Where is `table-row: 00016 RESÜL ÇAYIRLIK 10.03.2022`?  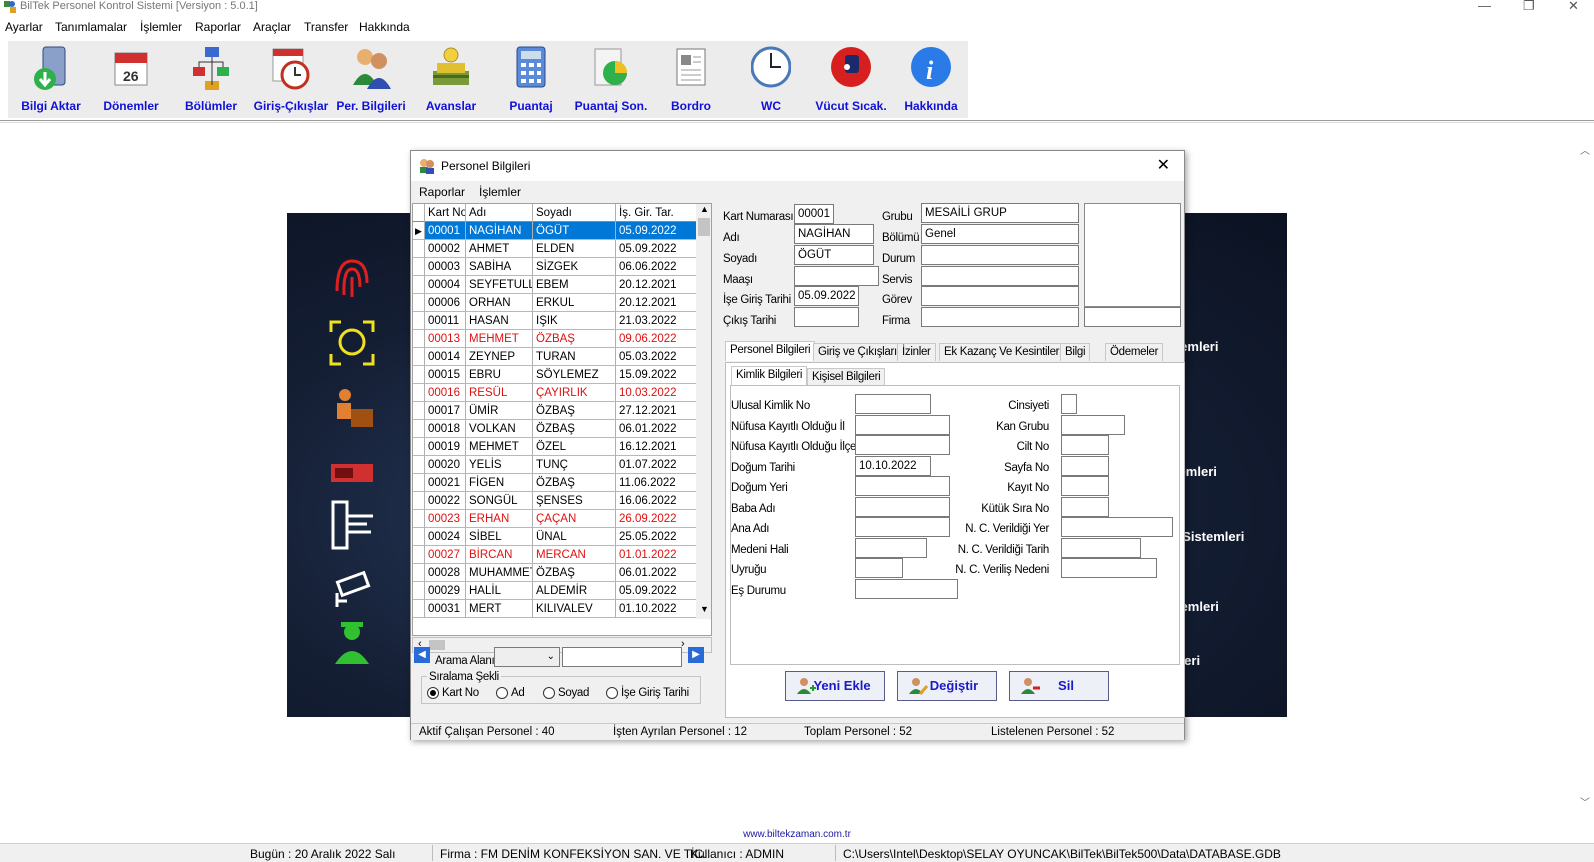
table-row: 00016 RESÜL ÇAYIRLIK 10.03.2022 is located at coordinates (555, 393).